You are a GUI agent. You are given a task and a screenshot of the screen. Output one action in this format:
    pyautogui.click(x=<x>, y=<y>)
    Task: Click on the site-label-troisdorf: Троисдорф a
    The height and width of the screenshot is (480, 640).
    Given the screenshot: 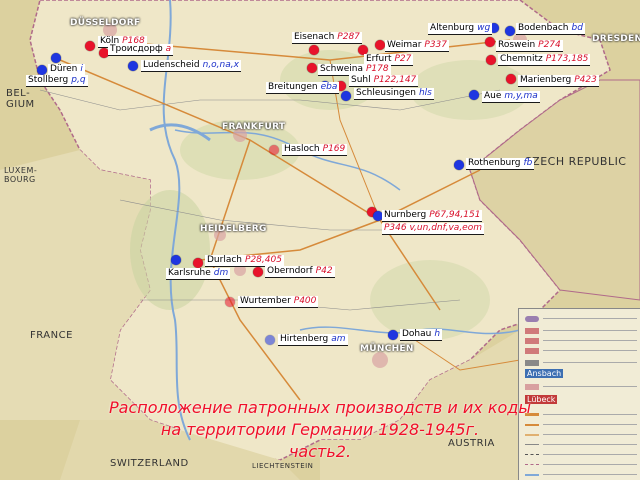 What is the action you would take?
    pyautogui.click(x=141, y=50)
    